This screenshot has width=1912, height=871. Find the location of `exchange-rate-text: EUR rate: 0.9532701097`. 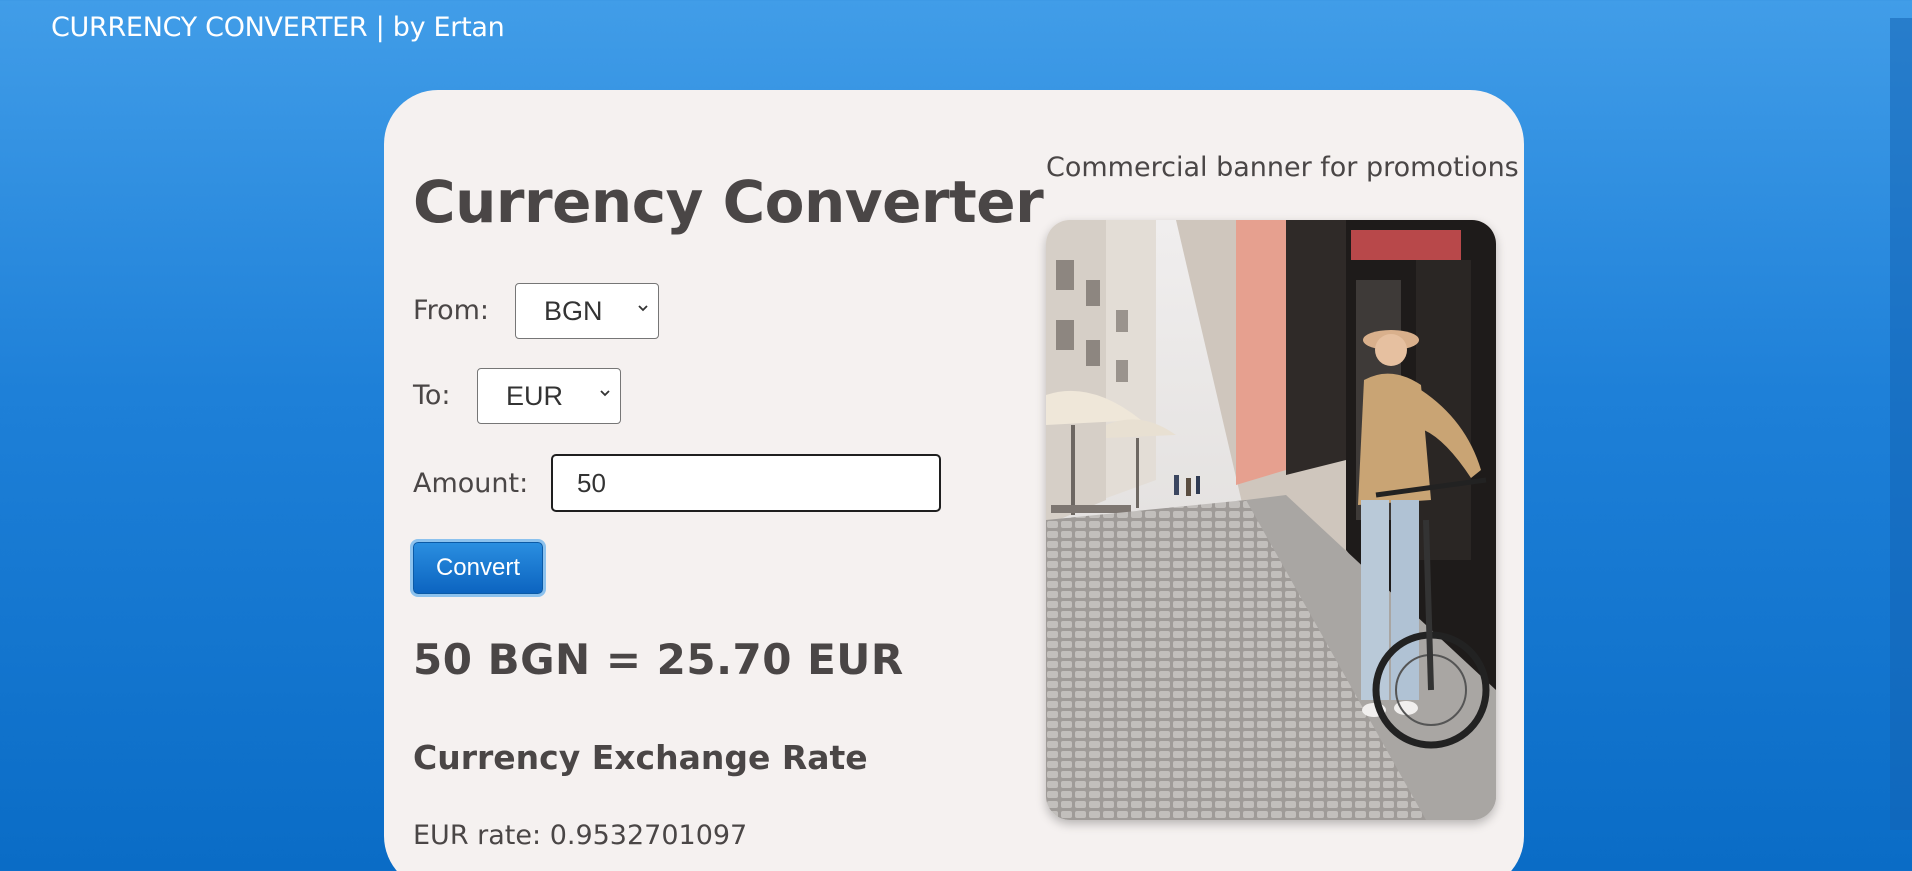

exchange-rate-text: EUR rate: 0.9532701097 is located at coordinates (580, 835).